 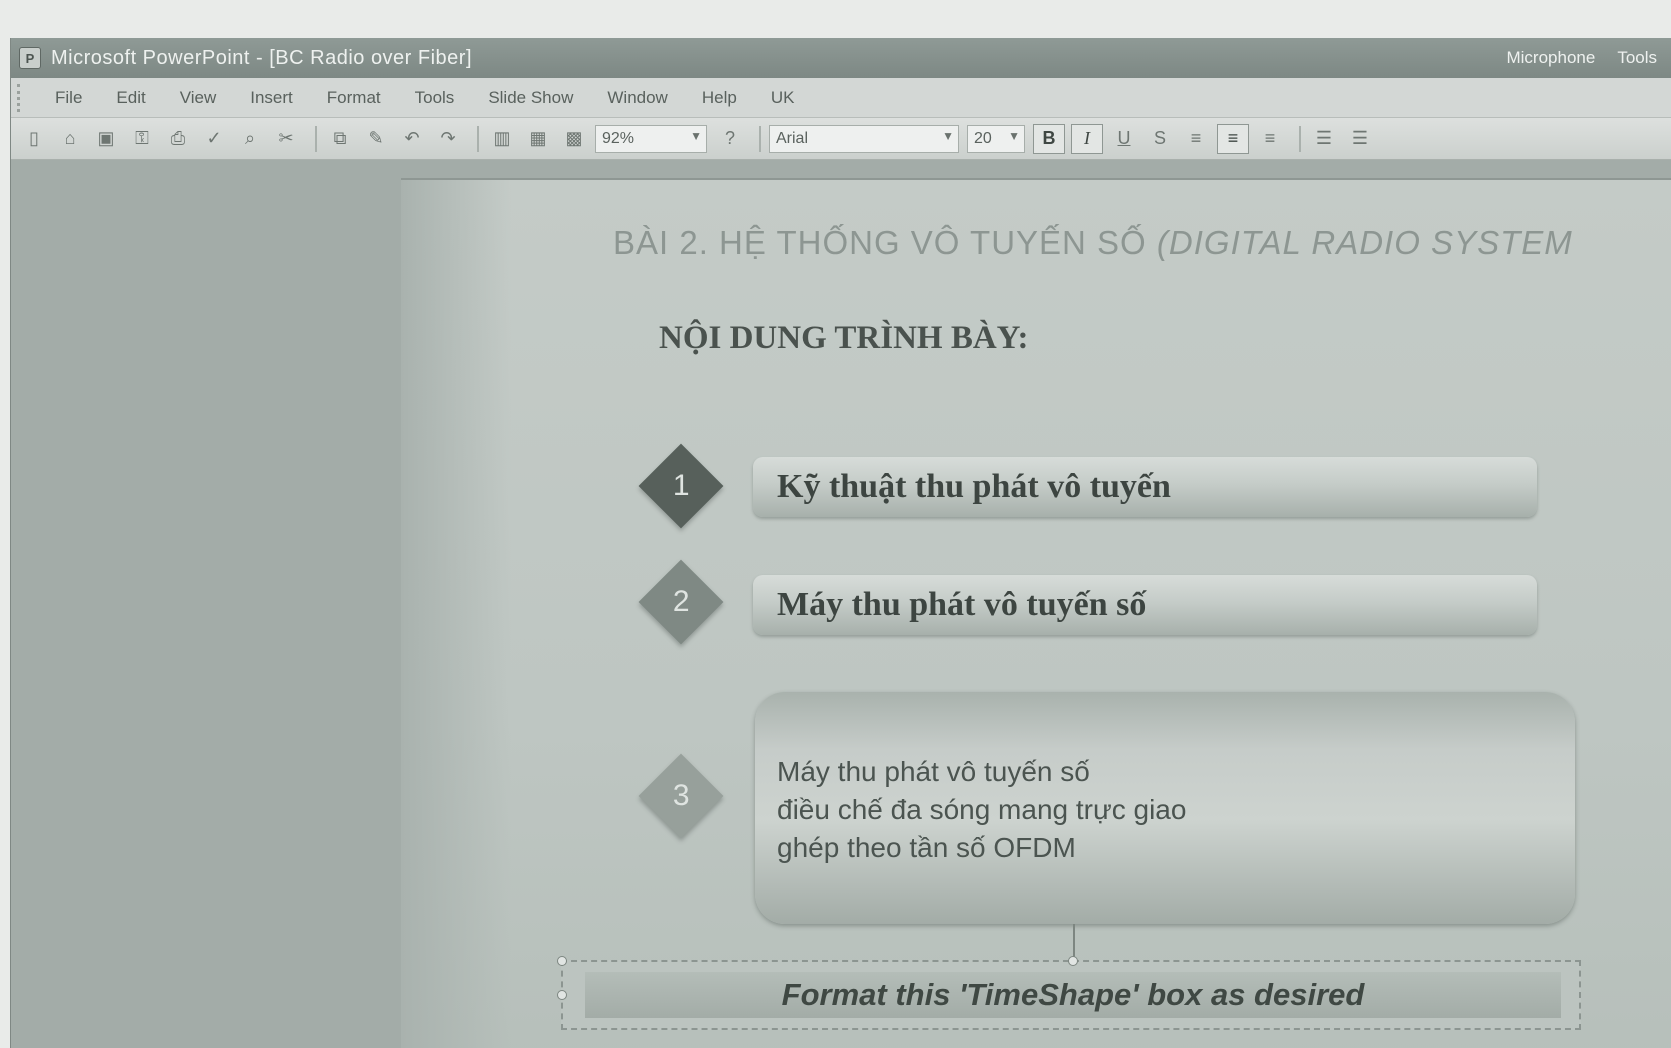 I want to click on content-heading: NỘI DUNG TRÌNH BÀY:, so click(x=843, y=338).